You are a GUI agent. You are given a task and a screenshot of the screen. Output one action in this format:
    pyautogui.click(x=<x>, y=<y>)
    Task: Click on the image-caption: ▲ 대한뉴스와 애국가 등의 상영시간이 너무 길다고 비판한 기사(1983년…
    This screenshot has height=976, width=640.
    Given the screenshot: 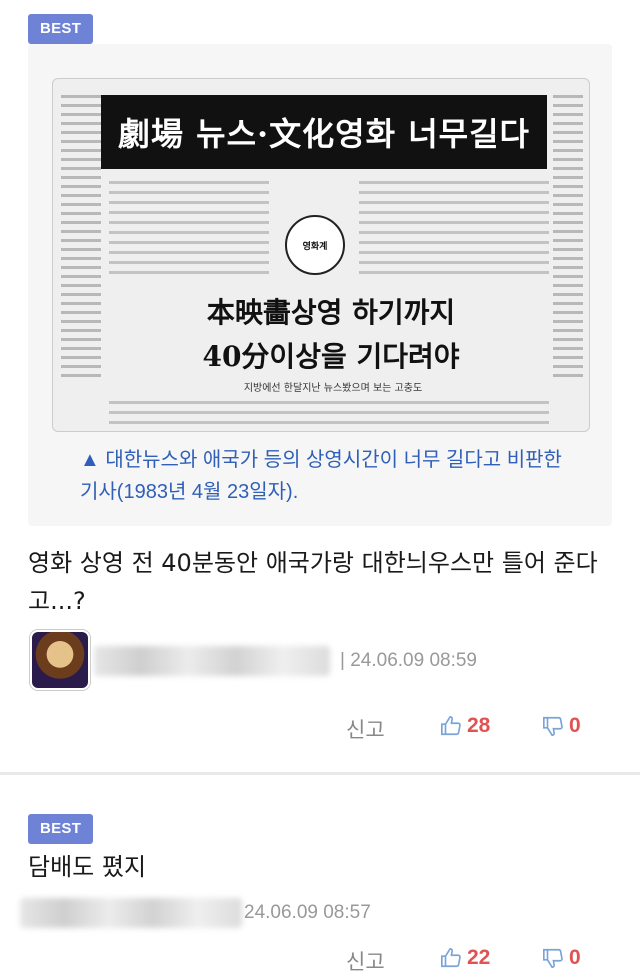 What is the action you would take?
    pyautogui.click(x=321, y=476)
    